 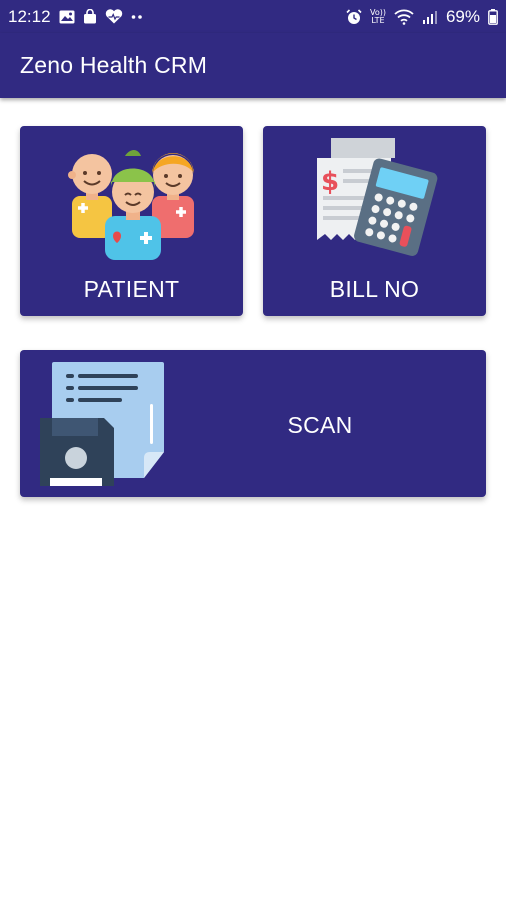 I want to click on patient-label: PATIENT, so click(x=131, y=289).